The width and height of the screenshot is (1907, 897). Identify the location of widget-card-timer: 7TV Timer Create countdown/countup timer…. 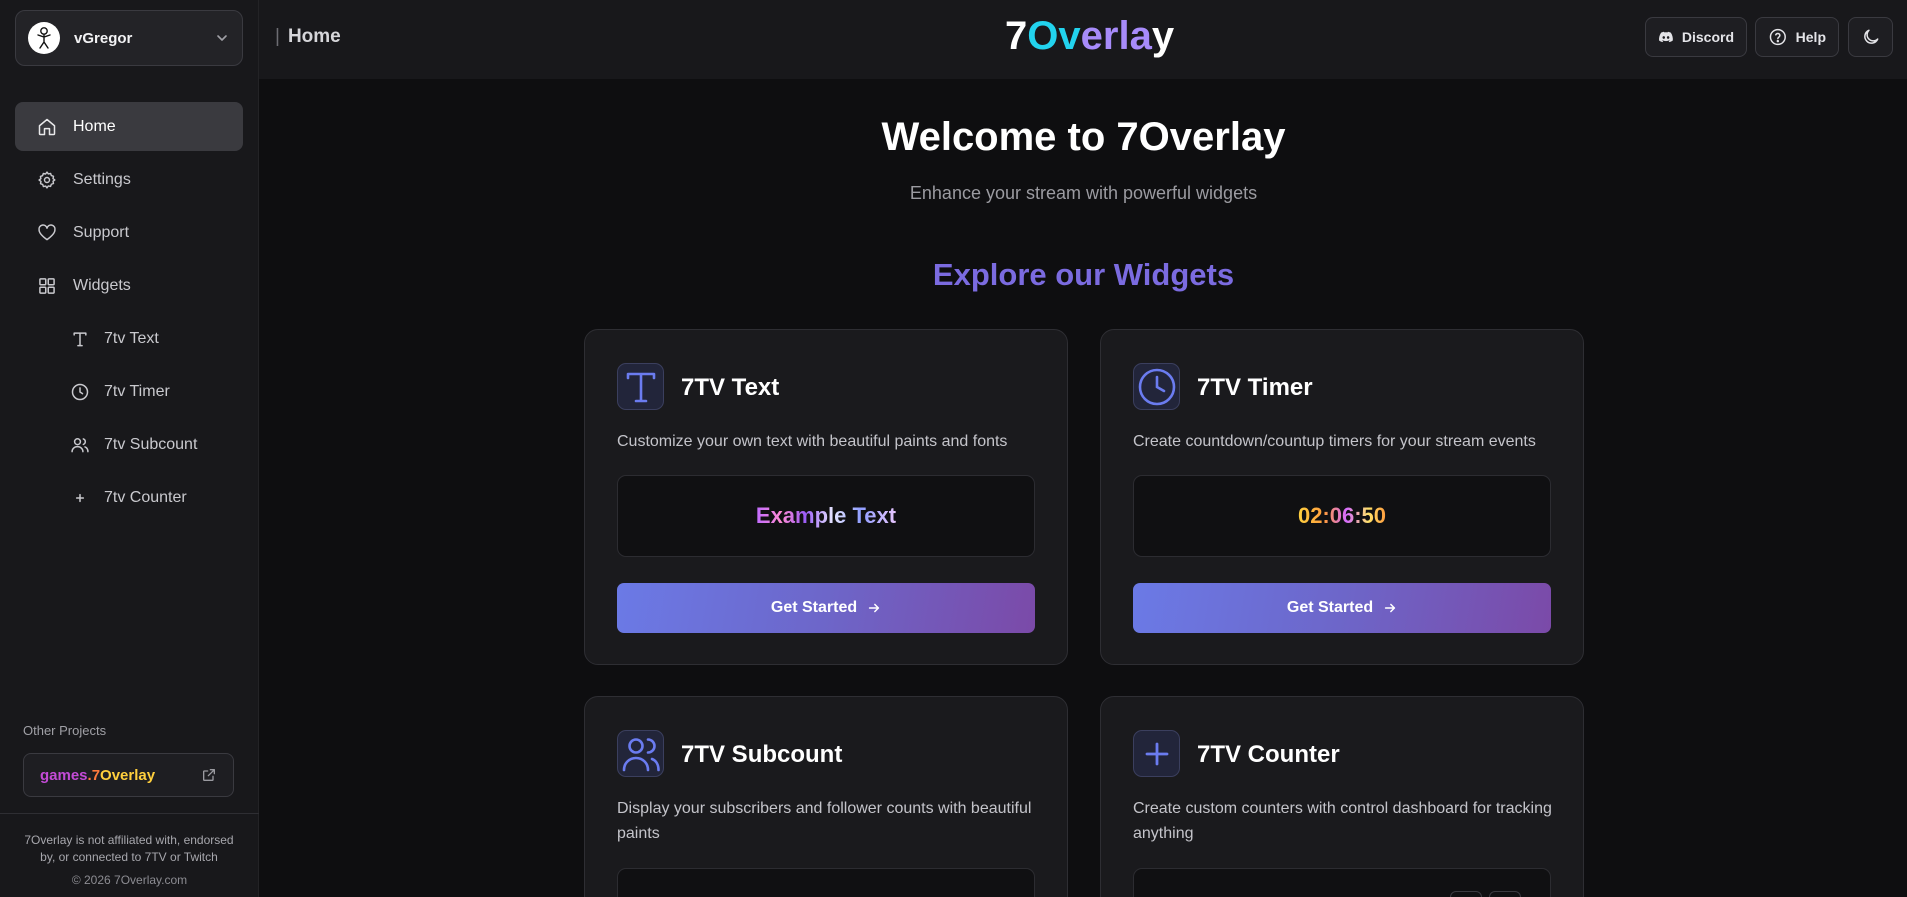
(1342, 497).